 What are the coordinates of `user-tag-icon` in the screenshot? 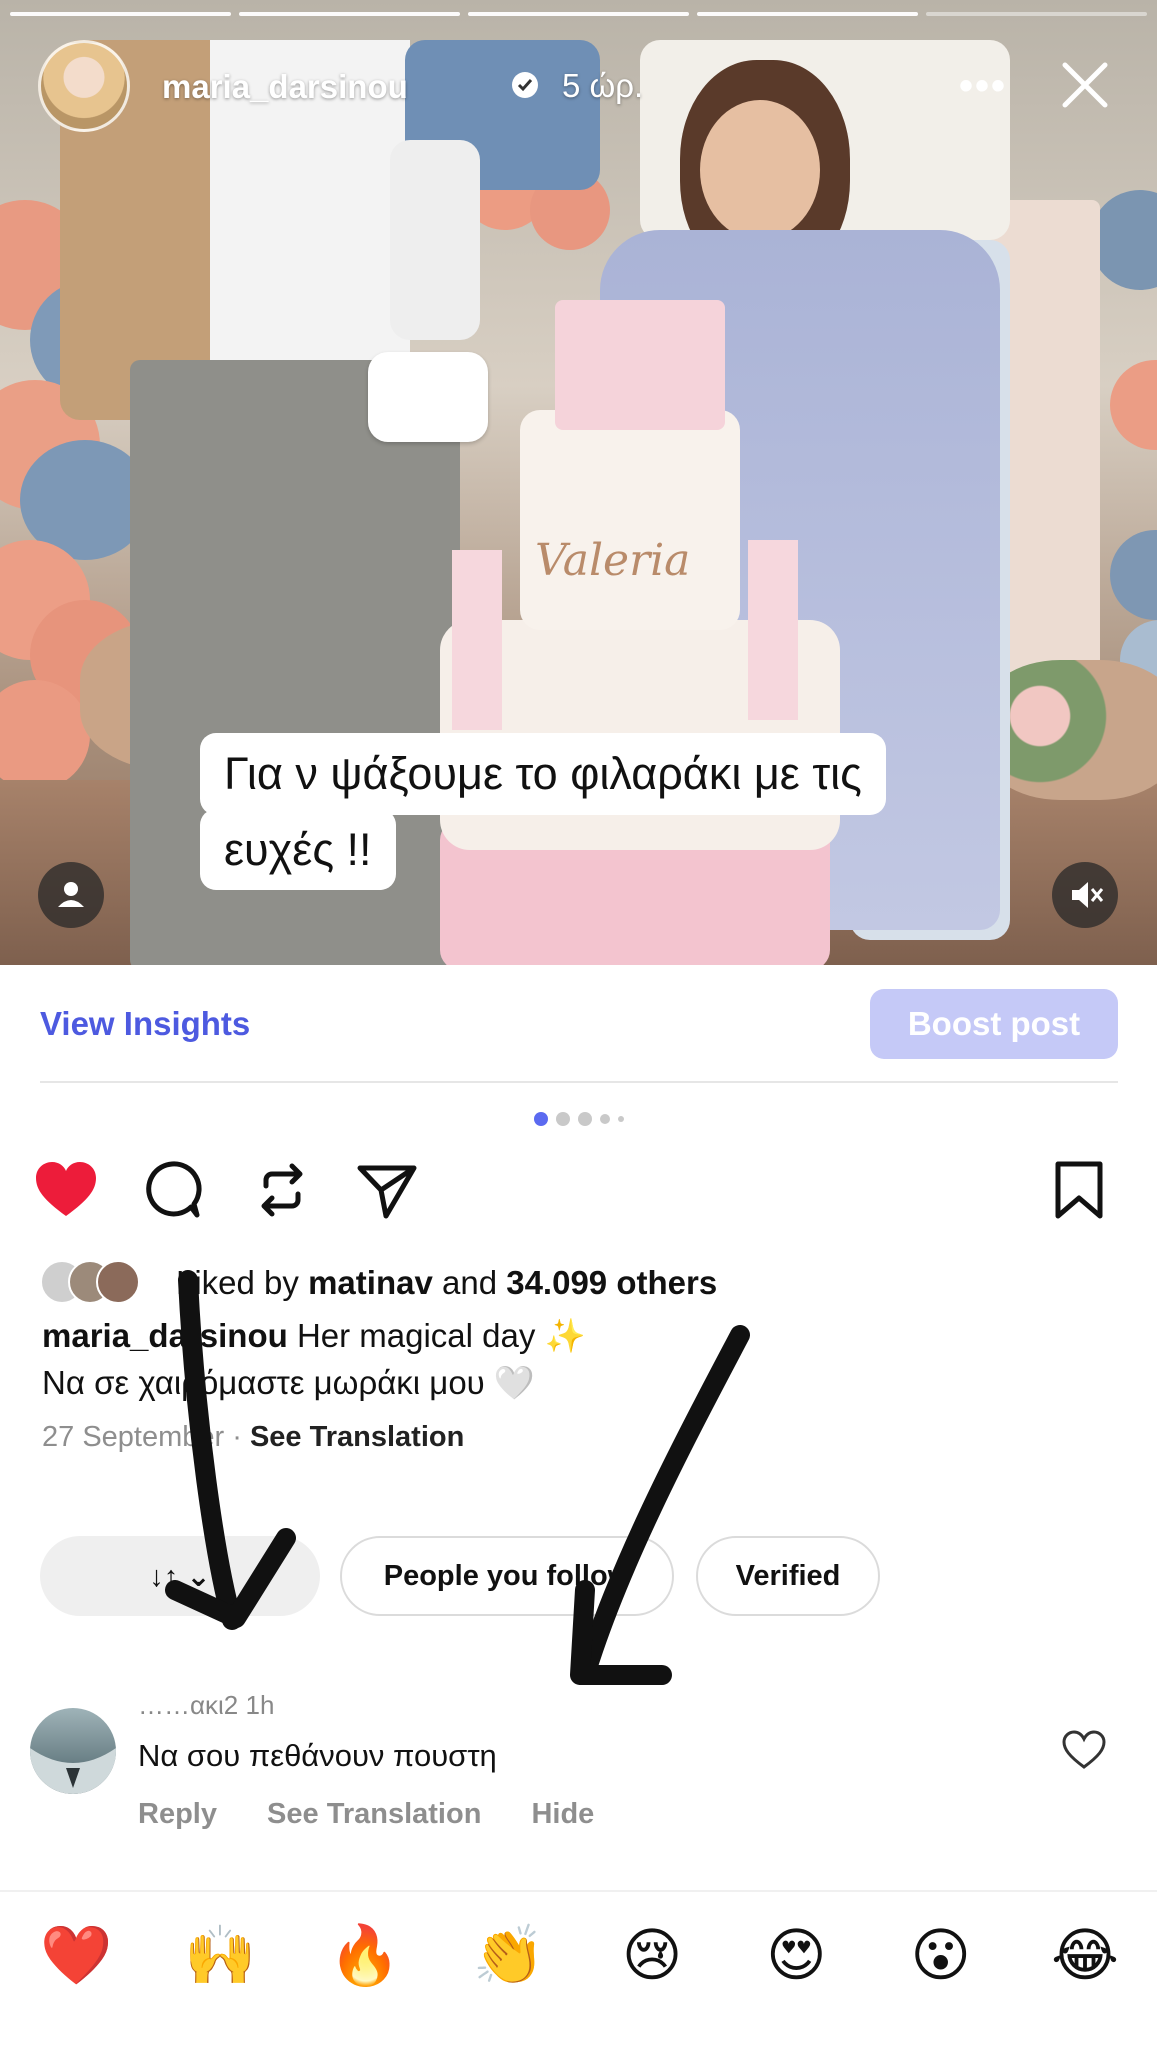 It's located at (71, 895).